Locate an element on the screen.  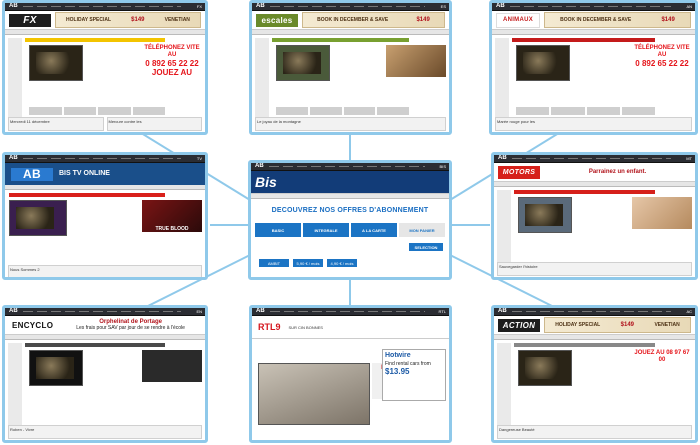
channel-logo: ACTION is located at coordinates (519, 325).